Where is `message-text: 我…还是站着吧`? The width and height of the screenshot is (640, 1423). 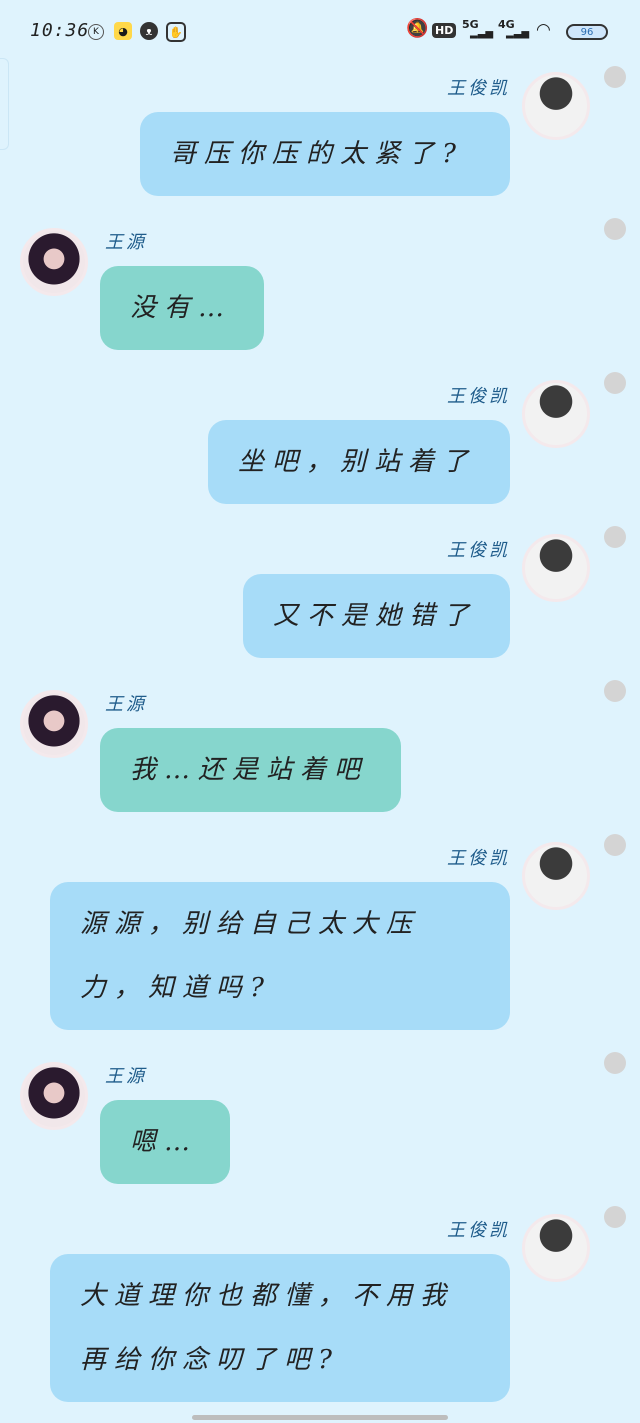
message-text: 我…还是站着吧 is located at coordinates (249, 770).